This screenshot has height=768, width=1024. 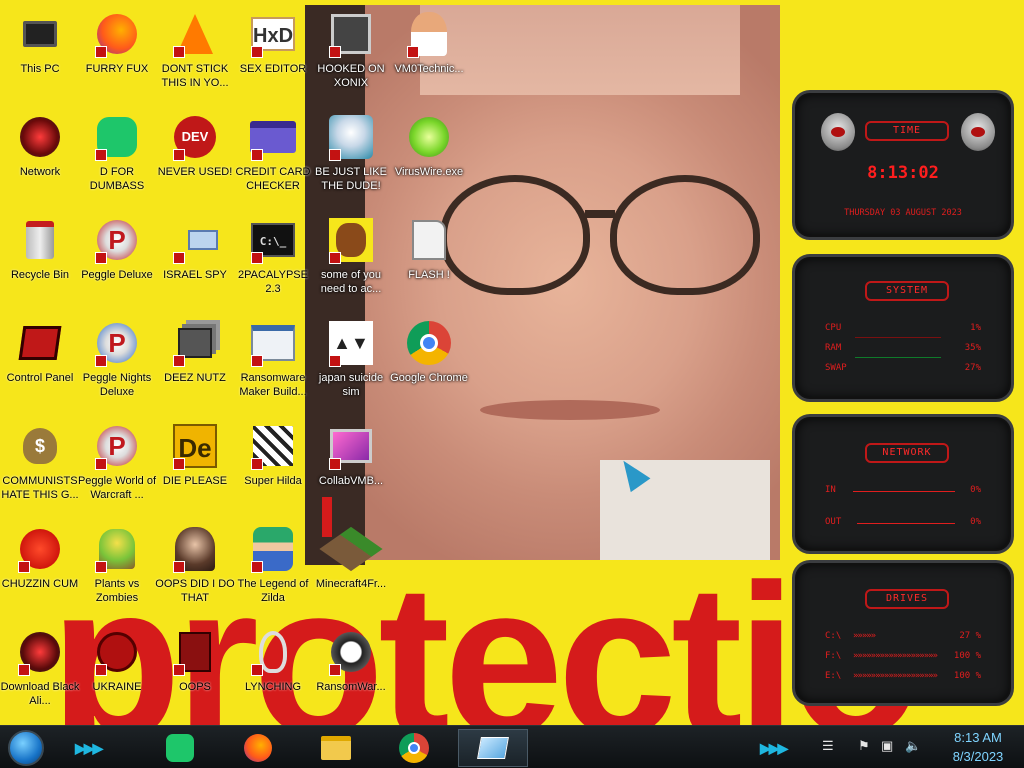 I want to click on noose-icon, so click(x=273, y=652).